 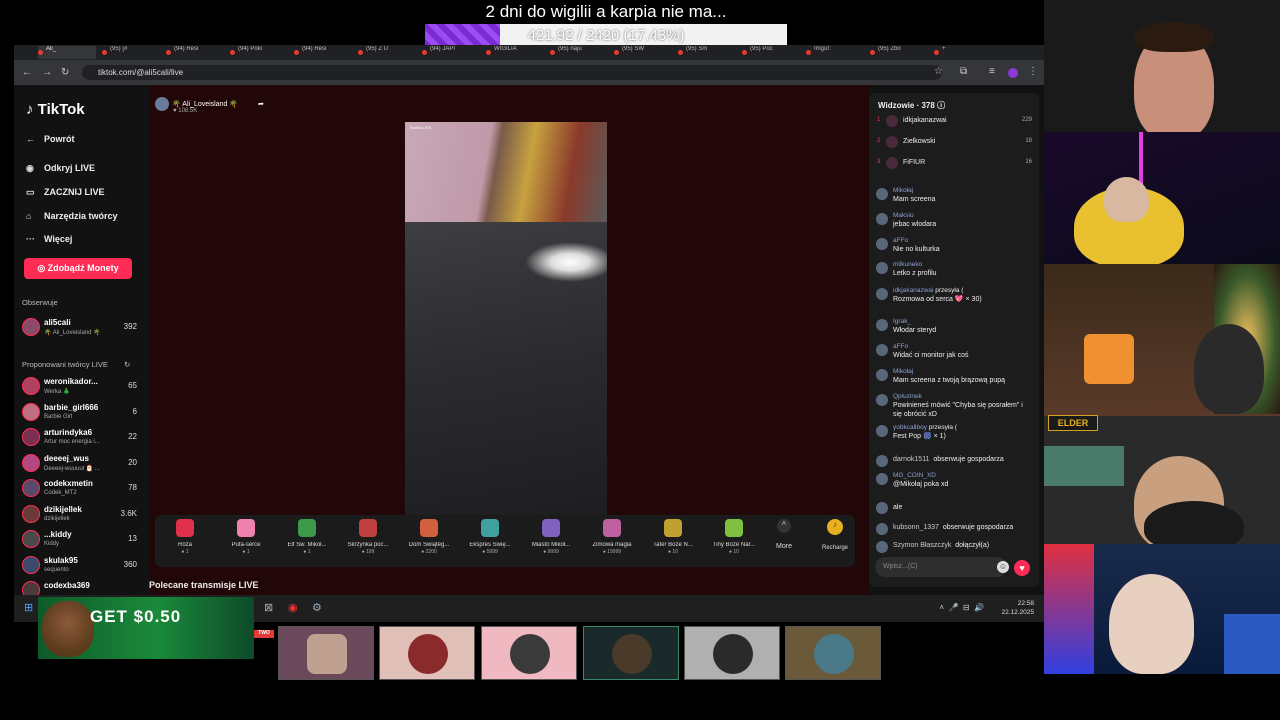 I want to click on refresh-icon: ↻, so click(x=127, y=364).